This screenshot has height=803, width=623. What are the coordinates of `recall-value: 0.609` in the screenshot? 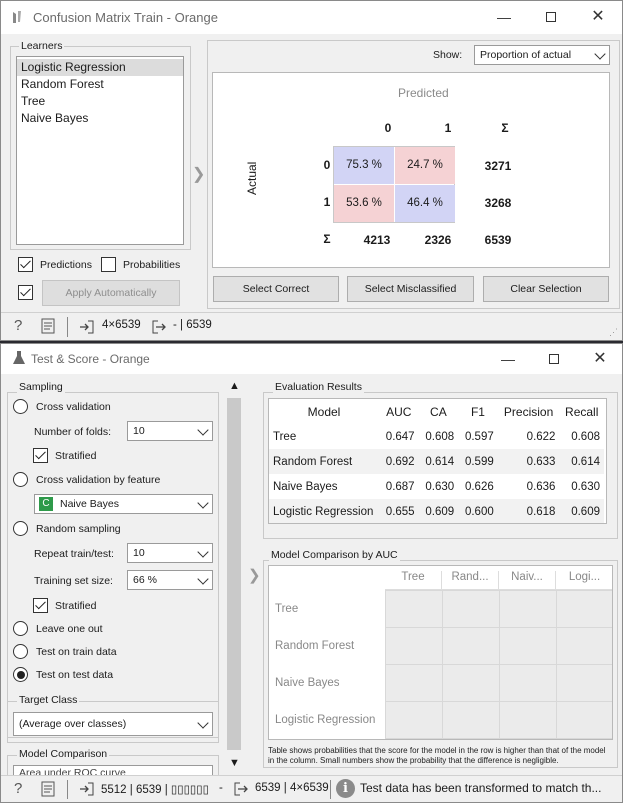 It's located at (581, 511).